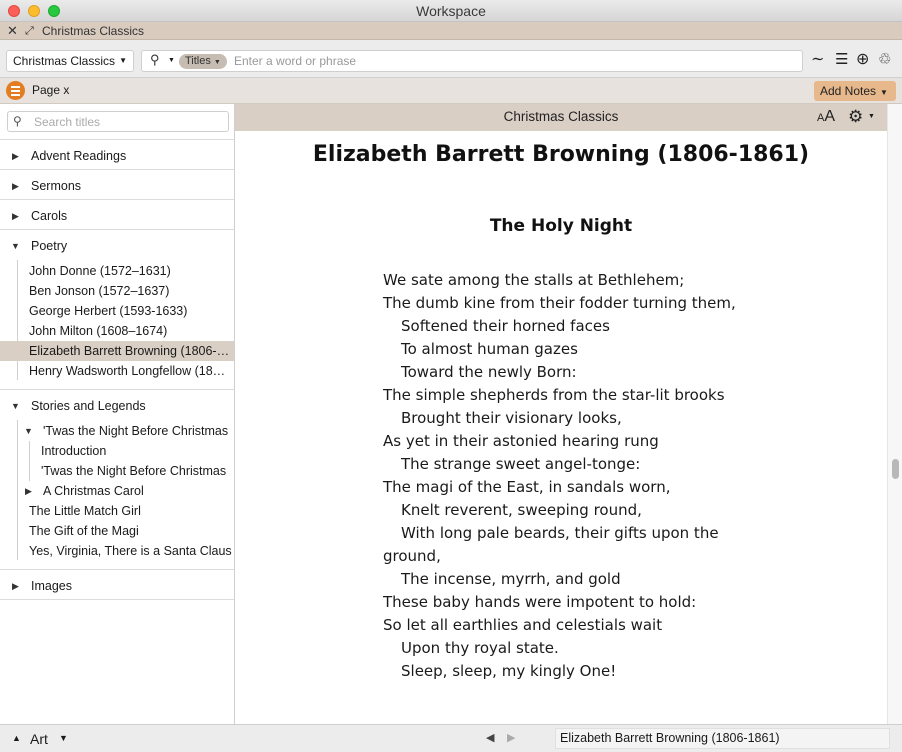 This screenshot has width=902, height=752. I want to click on next-arrow-icon: ▶, so click(511, 737).